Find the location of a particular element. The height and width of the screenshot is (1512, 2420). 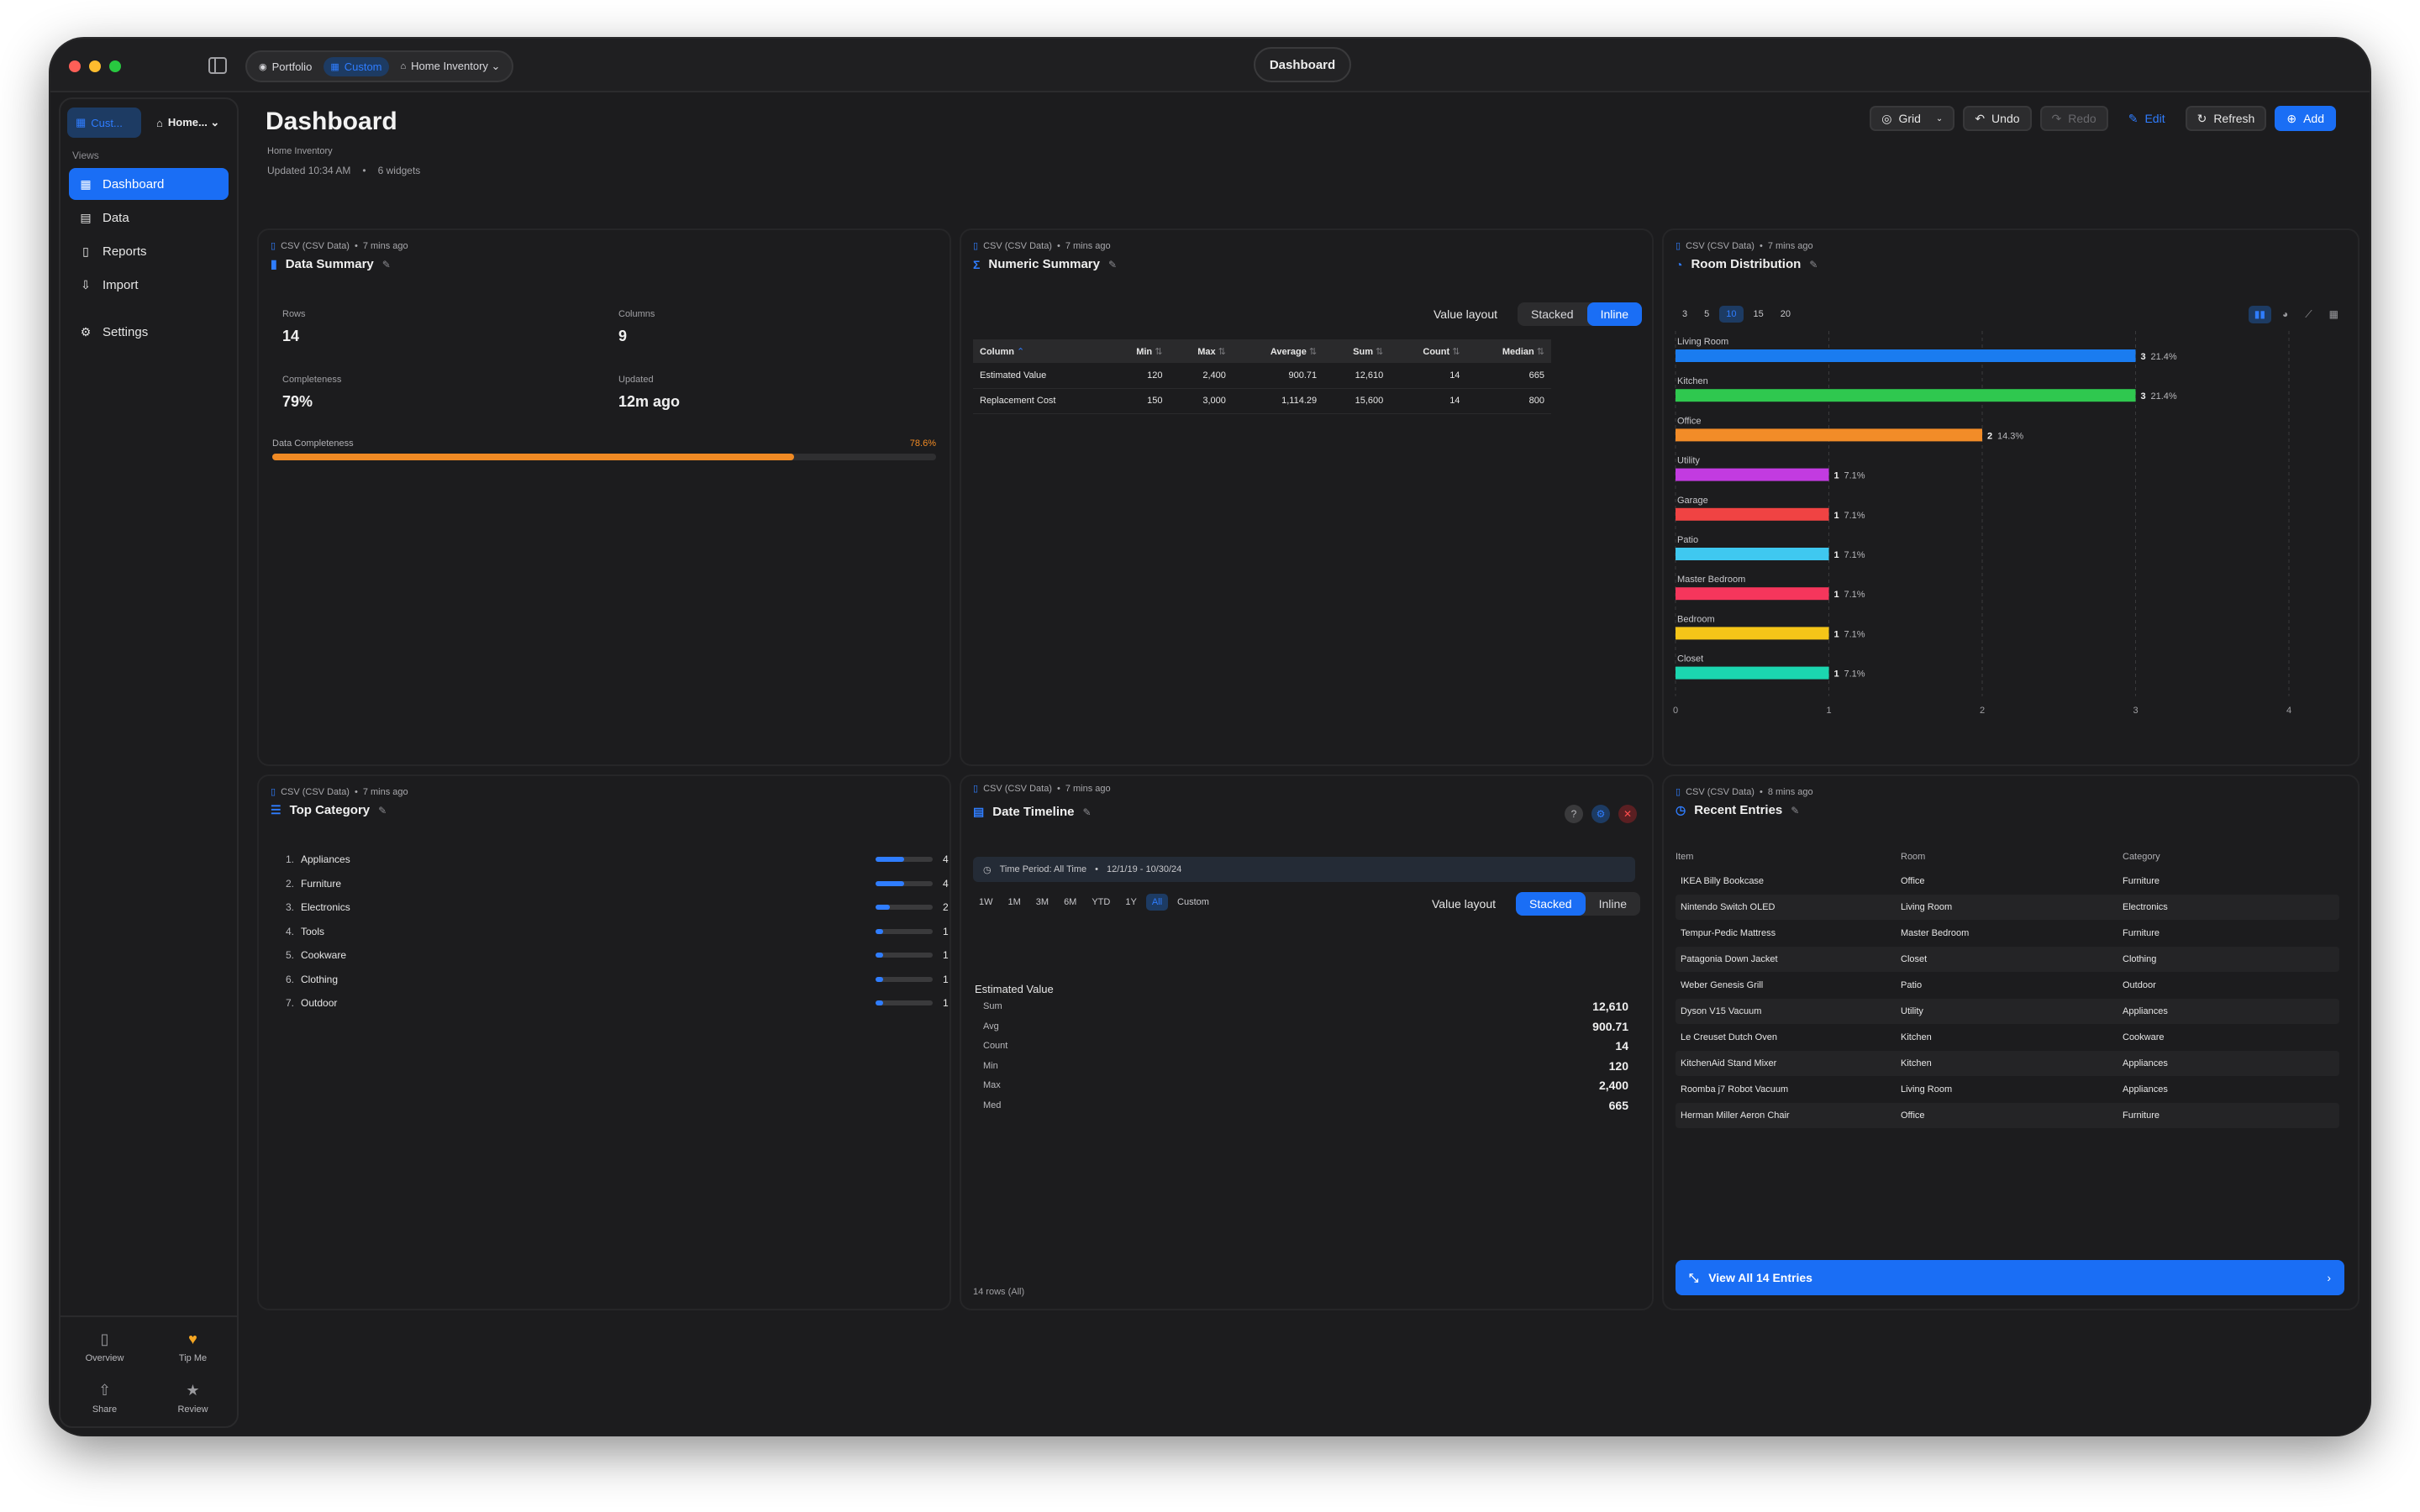

room-cell: Office is located at coordinates (1913, 881).